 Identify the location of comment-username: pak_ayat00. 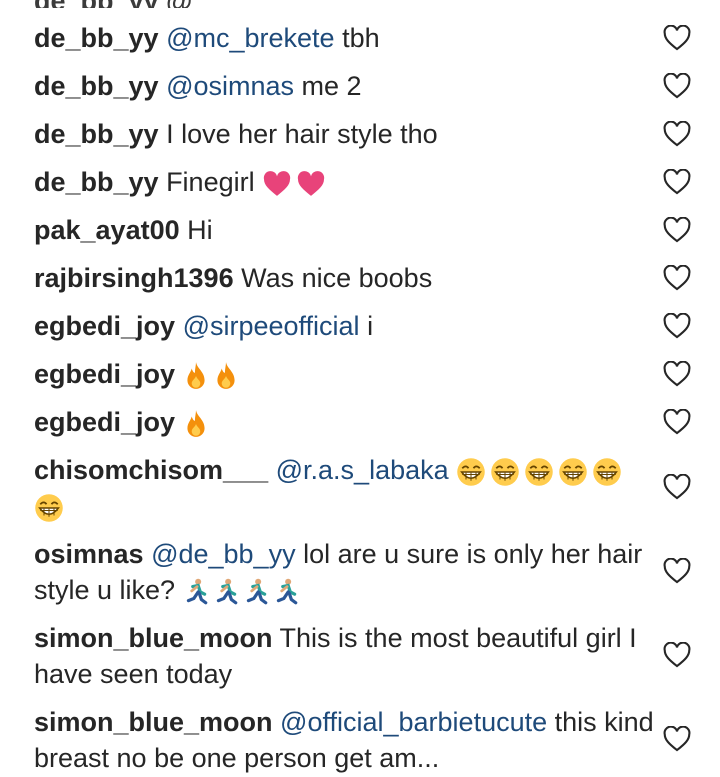
(107, 230).